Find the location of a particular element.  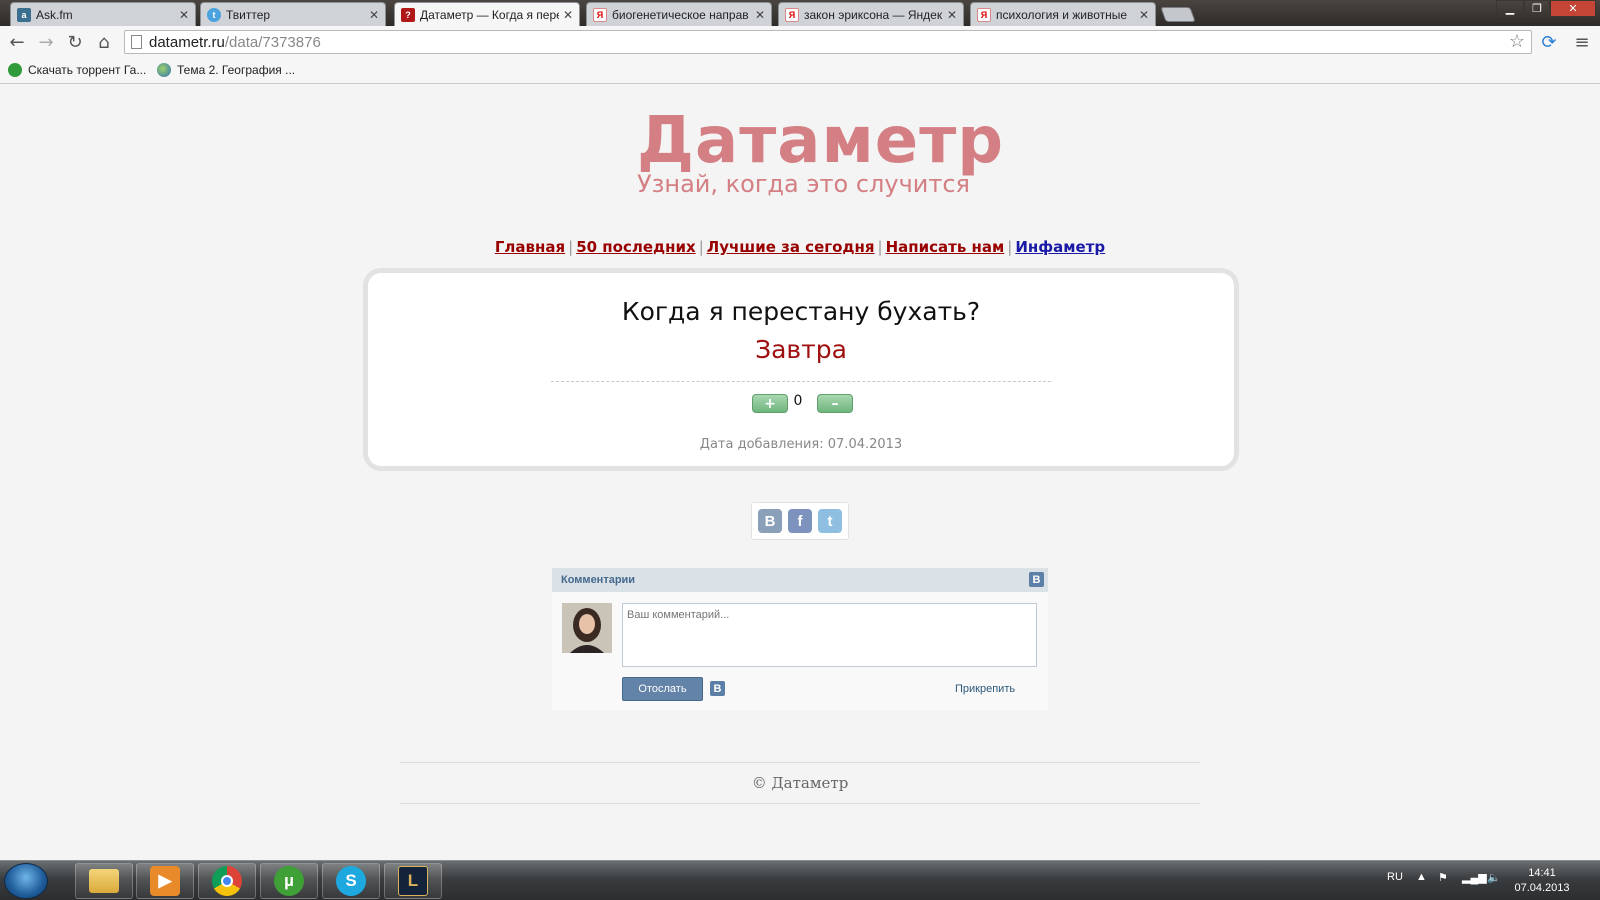

network-icon: ▂▄▆ is located at coordinates (1474, 877).